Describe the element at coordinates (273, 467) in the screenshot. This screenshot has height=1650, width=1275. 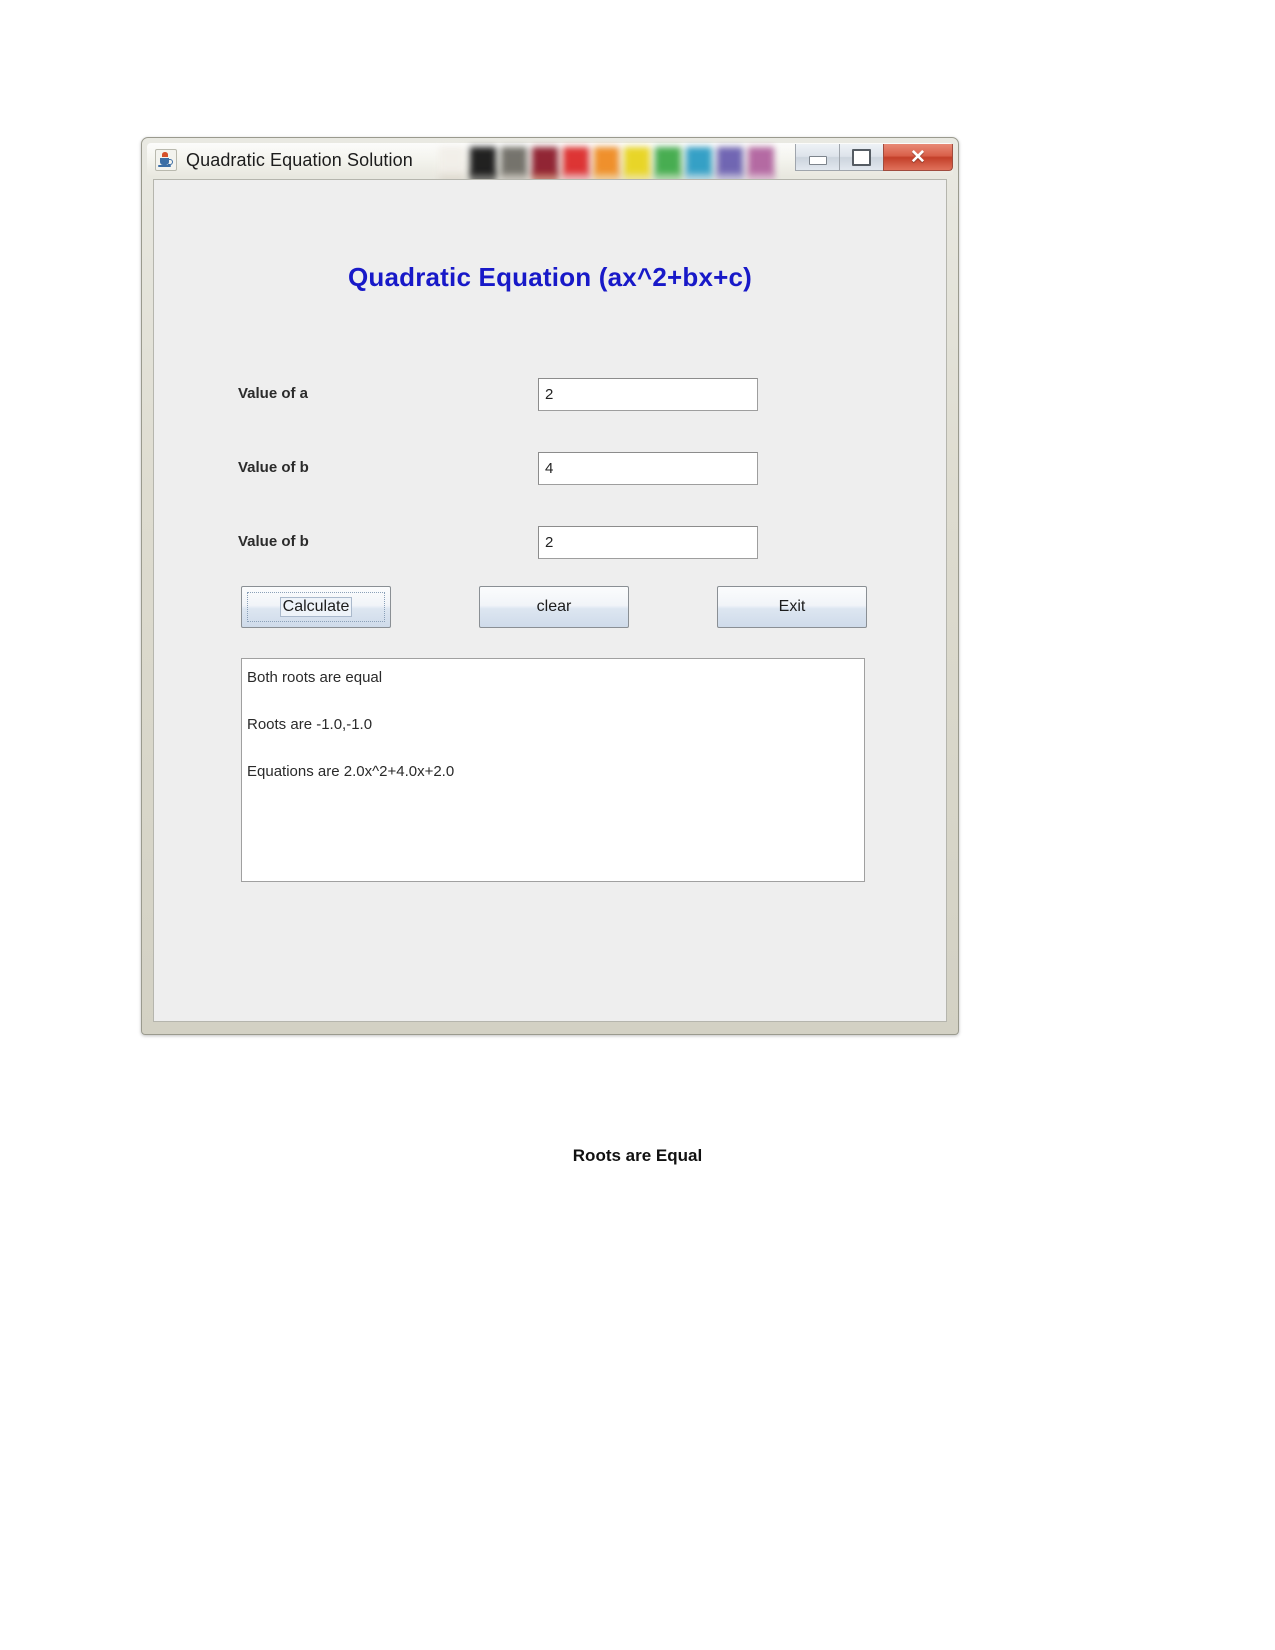
I see `label-value-of-b: Value of b` at that location.